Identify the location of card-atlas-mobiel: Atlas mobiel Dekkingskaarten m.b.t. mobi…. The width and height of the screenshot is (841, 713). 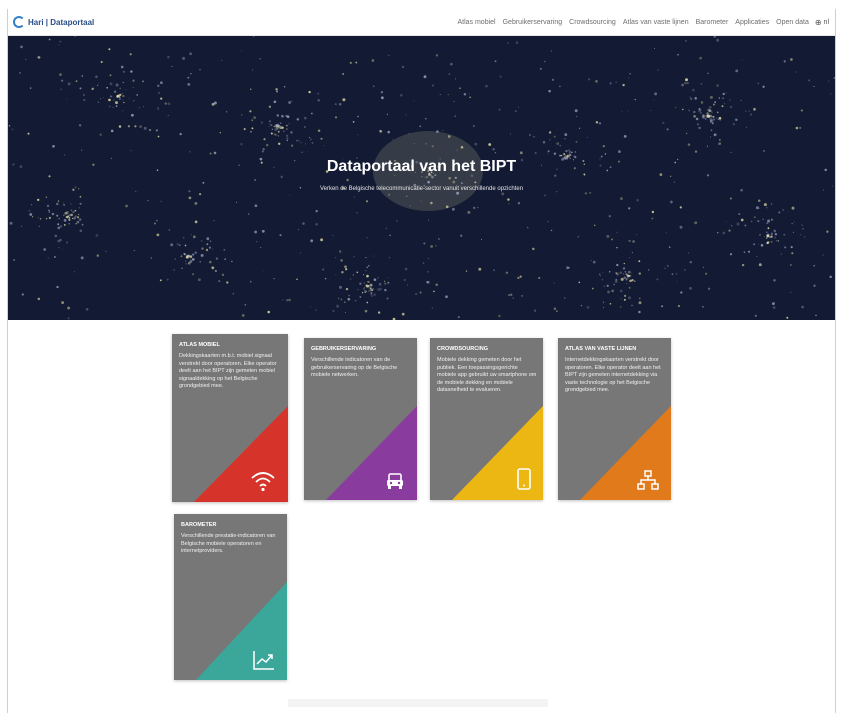
(230, 418).